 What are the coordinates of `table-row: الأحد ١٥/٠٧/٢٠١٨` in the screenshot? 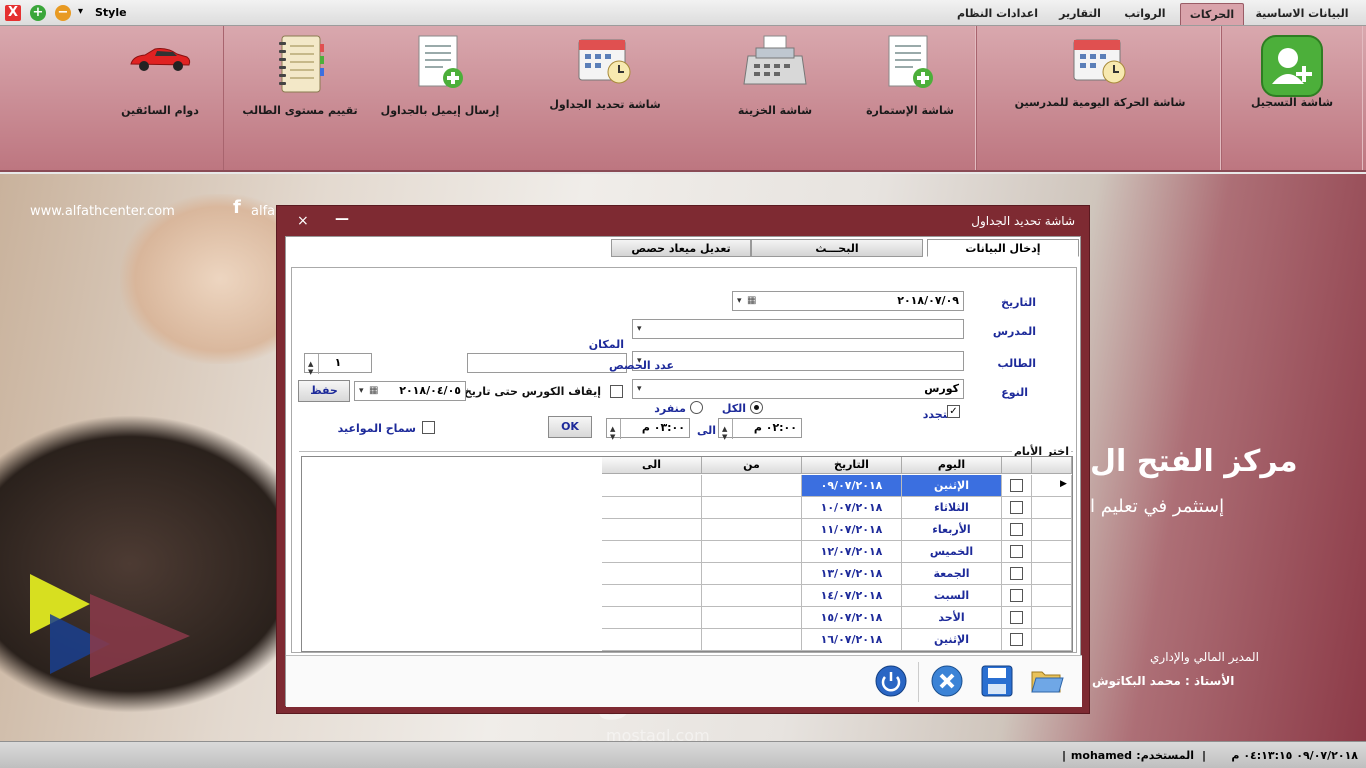 It's located at (837, 618).